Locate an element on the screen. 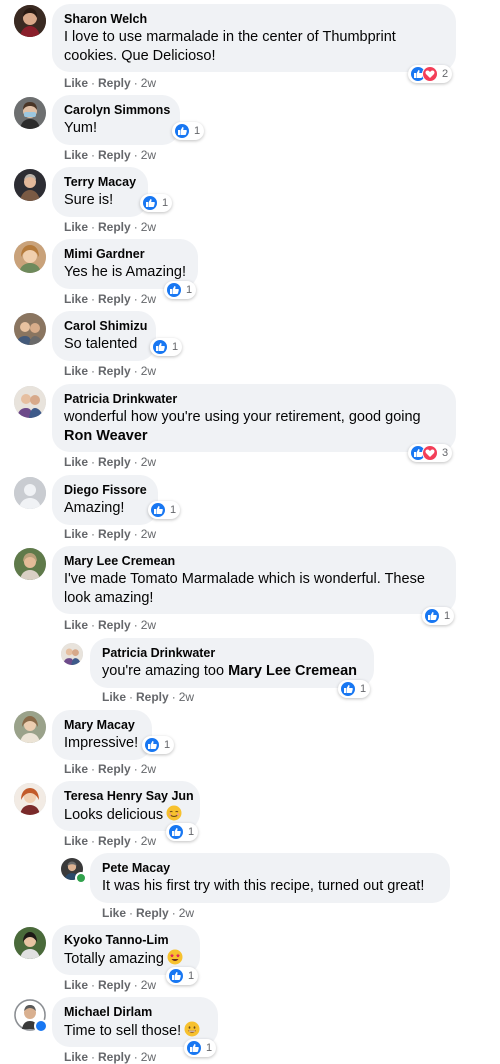 The width and height of the screenshot is (500, 1064). commenter-name: Mary Lee Cremean is located at coordinates (254, 561).